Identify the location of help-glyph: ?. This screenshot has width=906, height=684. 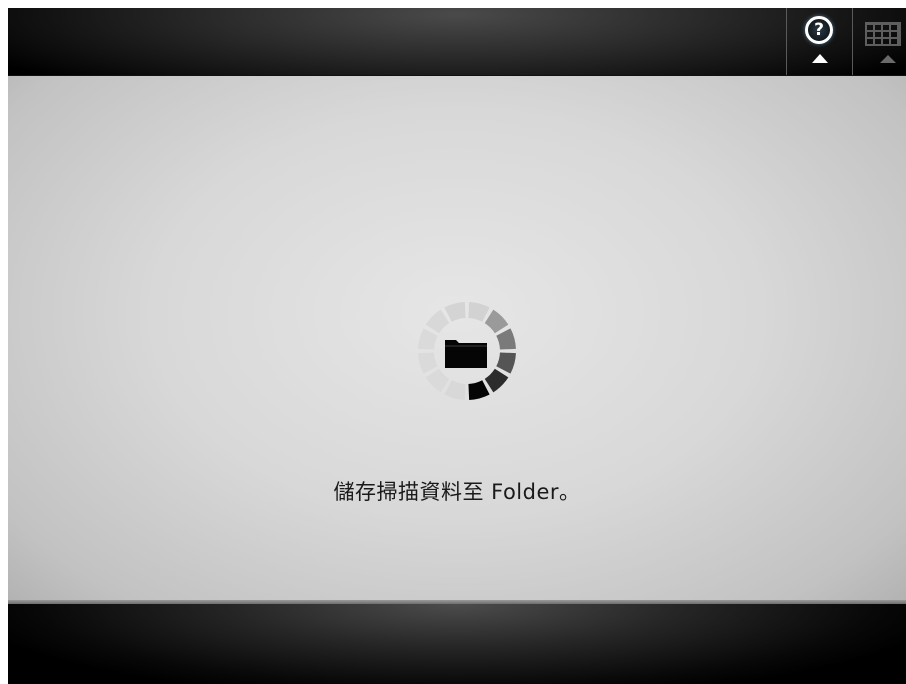
(819, 30).